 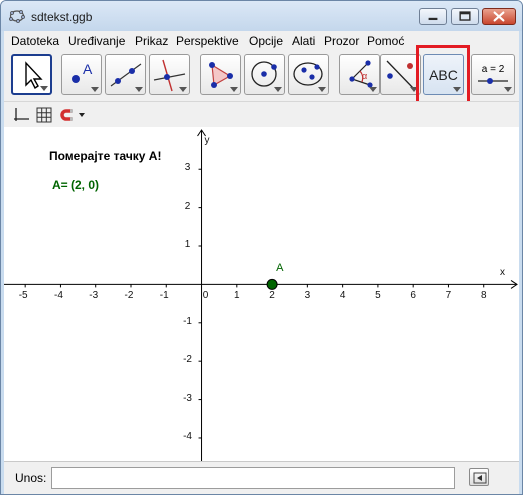 I want to click on magnet-icon, so click(x=67, y=115).